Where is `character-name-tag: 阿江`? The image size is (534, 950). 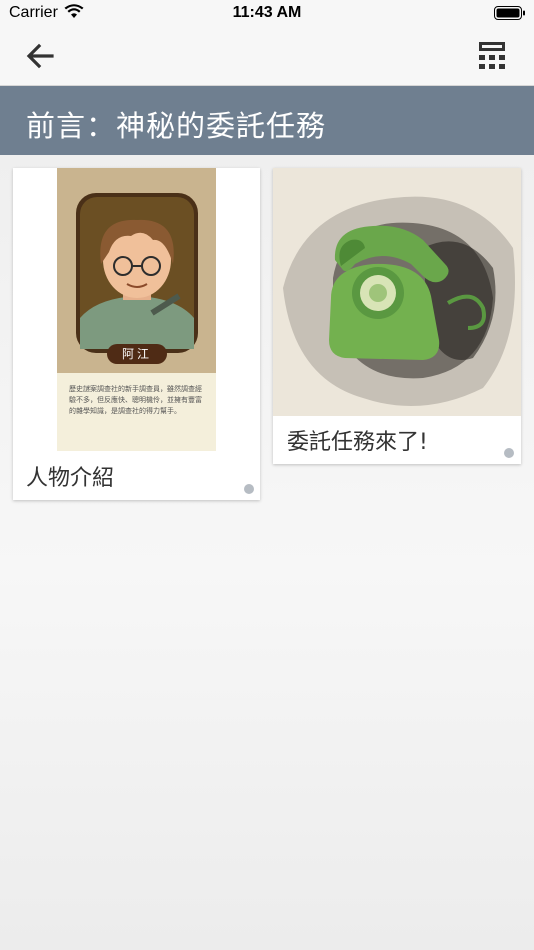
character-name-tag: 阿江 is located at coordinates (137, 354).